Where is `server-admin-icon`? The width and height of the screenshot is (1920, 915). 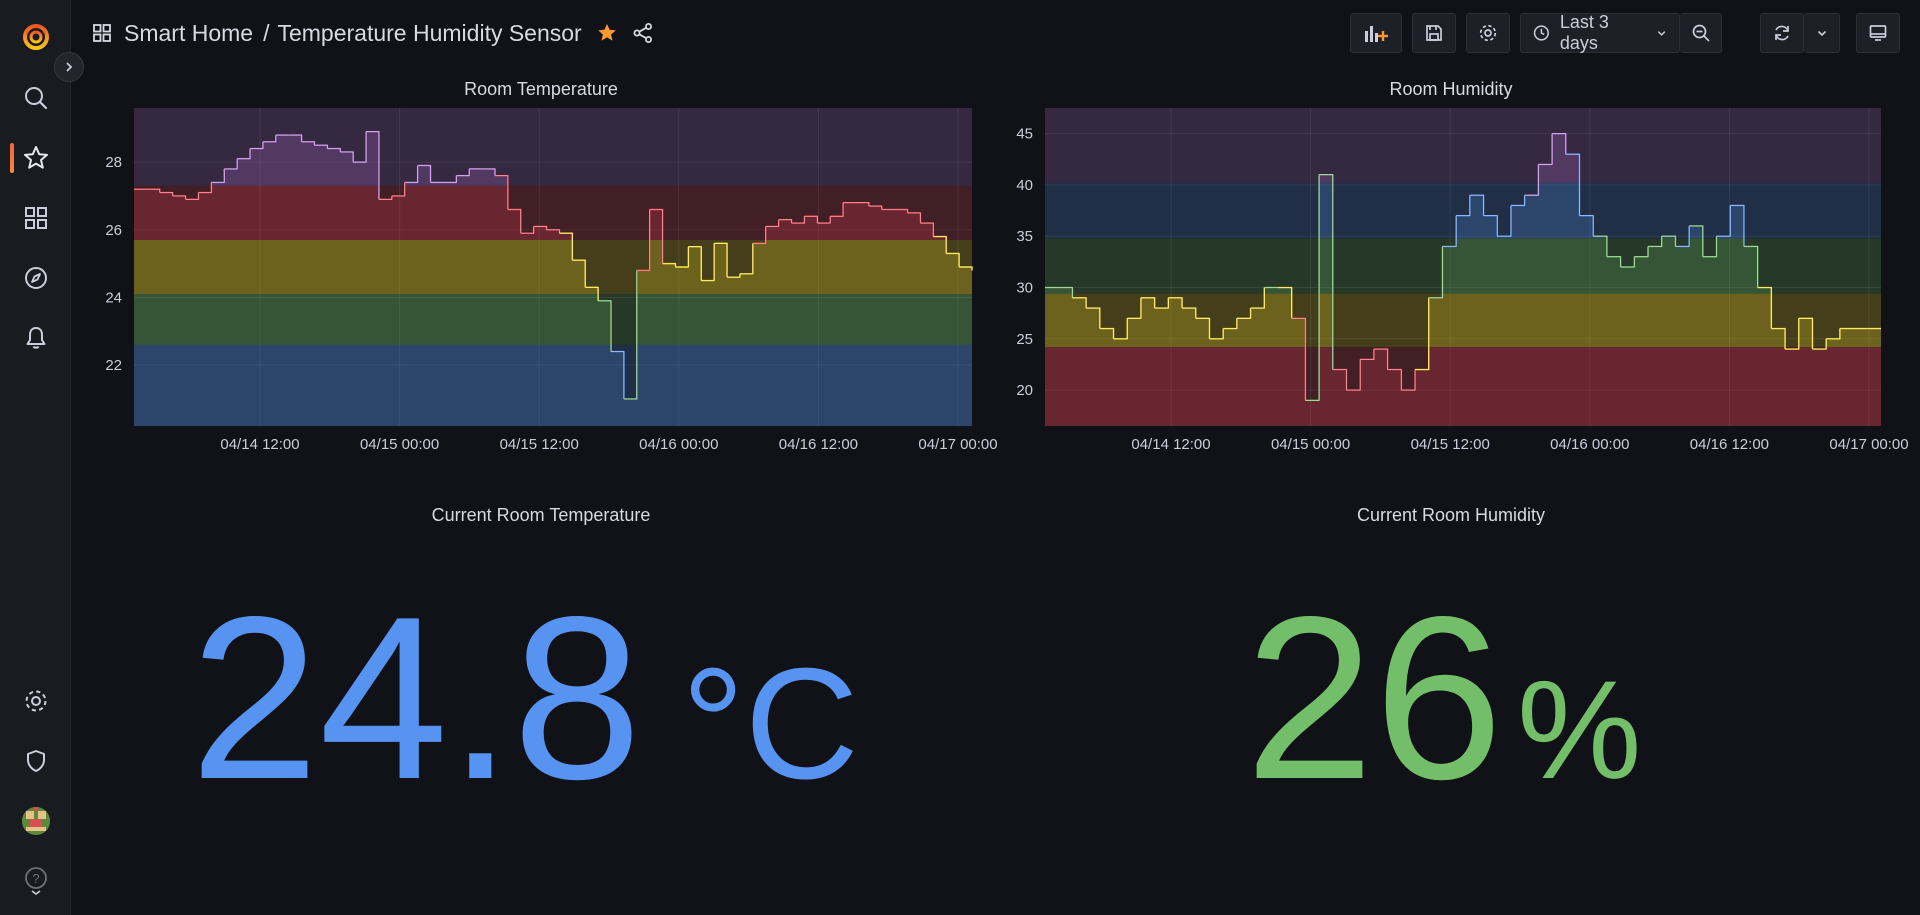 server-admin-icon is located at coordinates (35, 761).